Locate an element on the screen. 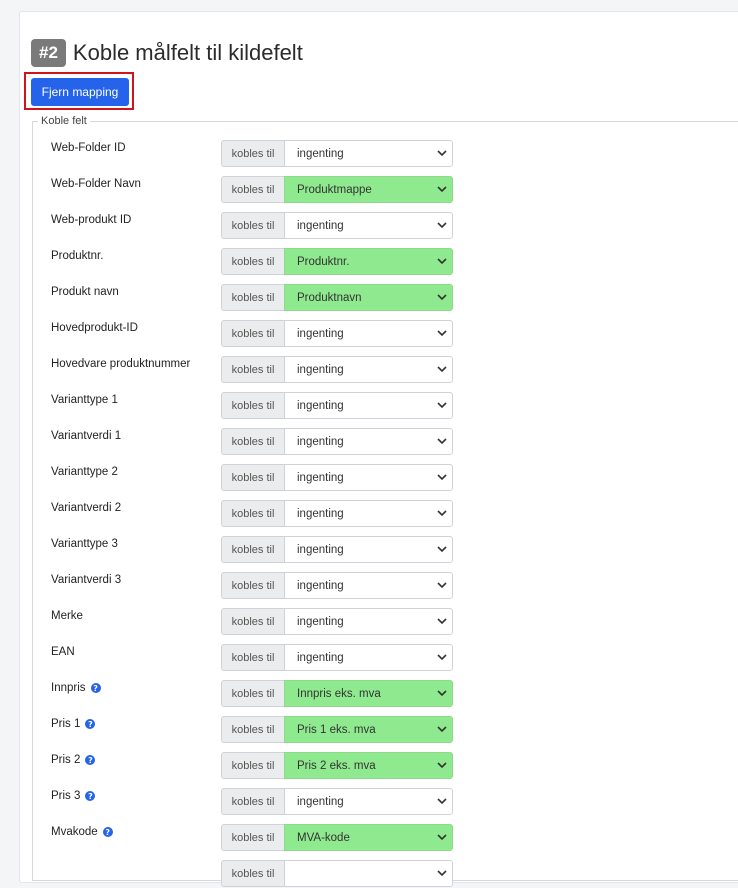  page-title: Koble målfelt til kildefelt is located at coordinates (187, 52).